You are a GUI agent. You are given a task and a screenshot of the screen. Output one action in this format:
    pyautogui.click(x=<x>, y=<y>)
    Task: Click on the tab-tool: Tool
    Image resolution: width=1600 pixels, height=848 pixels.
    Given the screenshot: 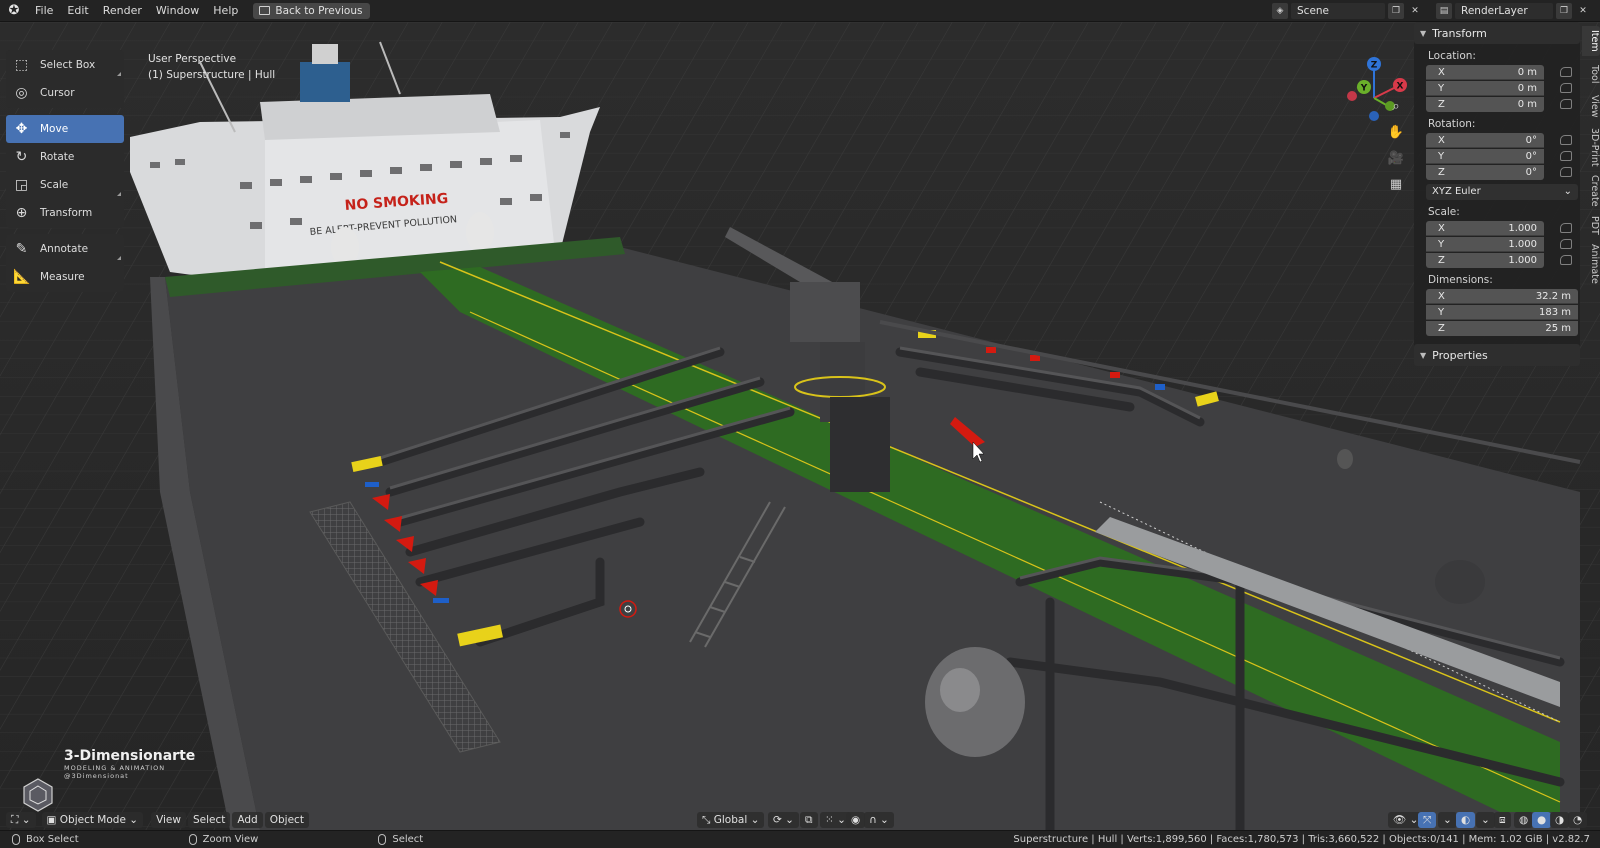 What is the action you would take?
    pyautogui.click(x=1591, y=74)
    